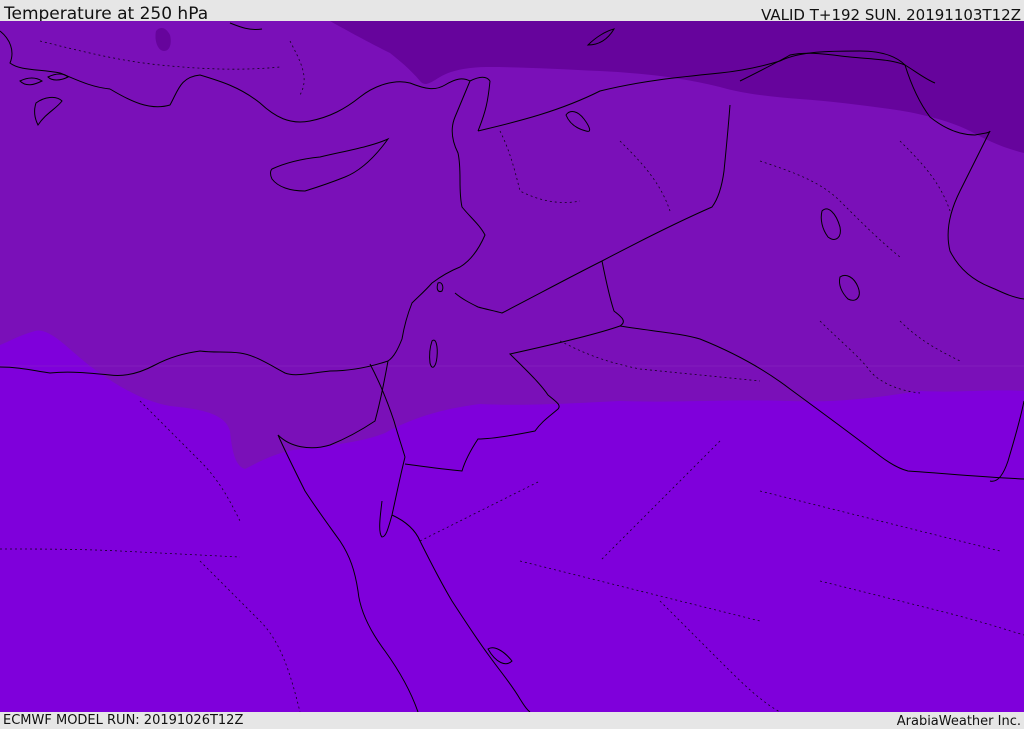  What do you see at coordinates (958, 721) in the screenshot?
I see `credit-label: ArabiaWeather Inc.` at bounding box center [958, 721].